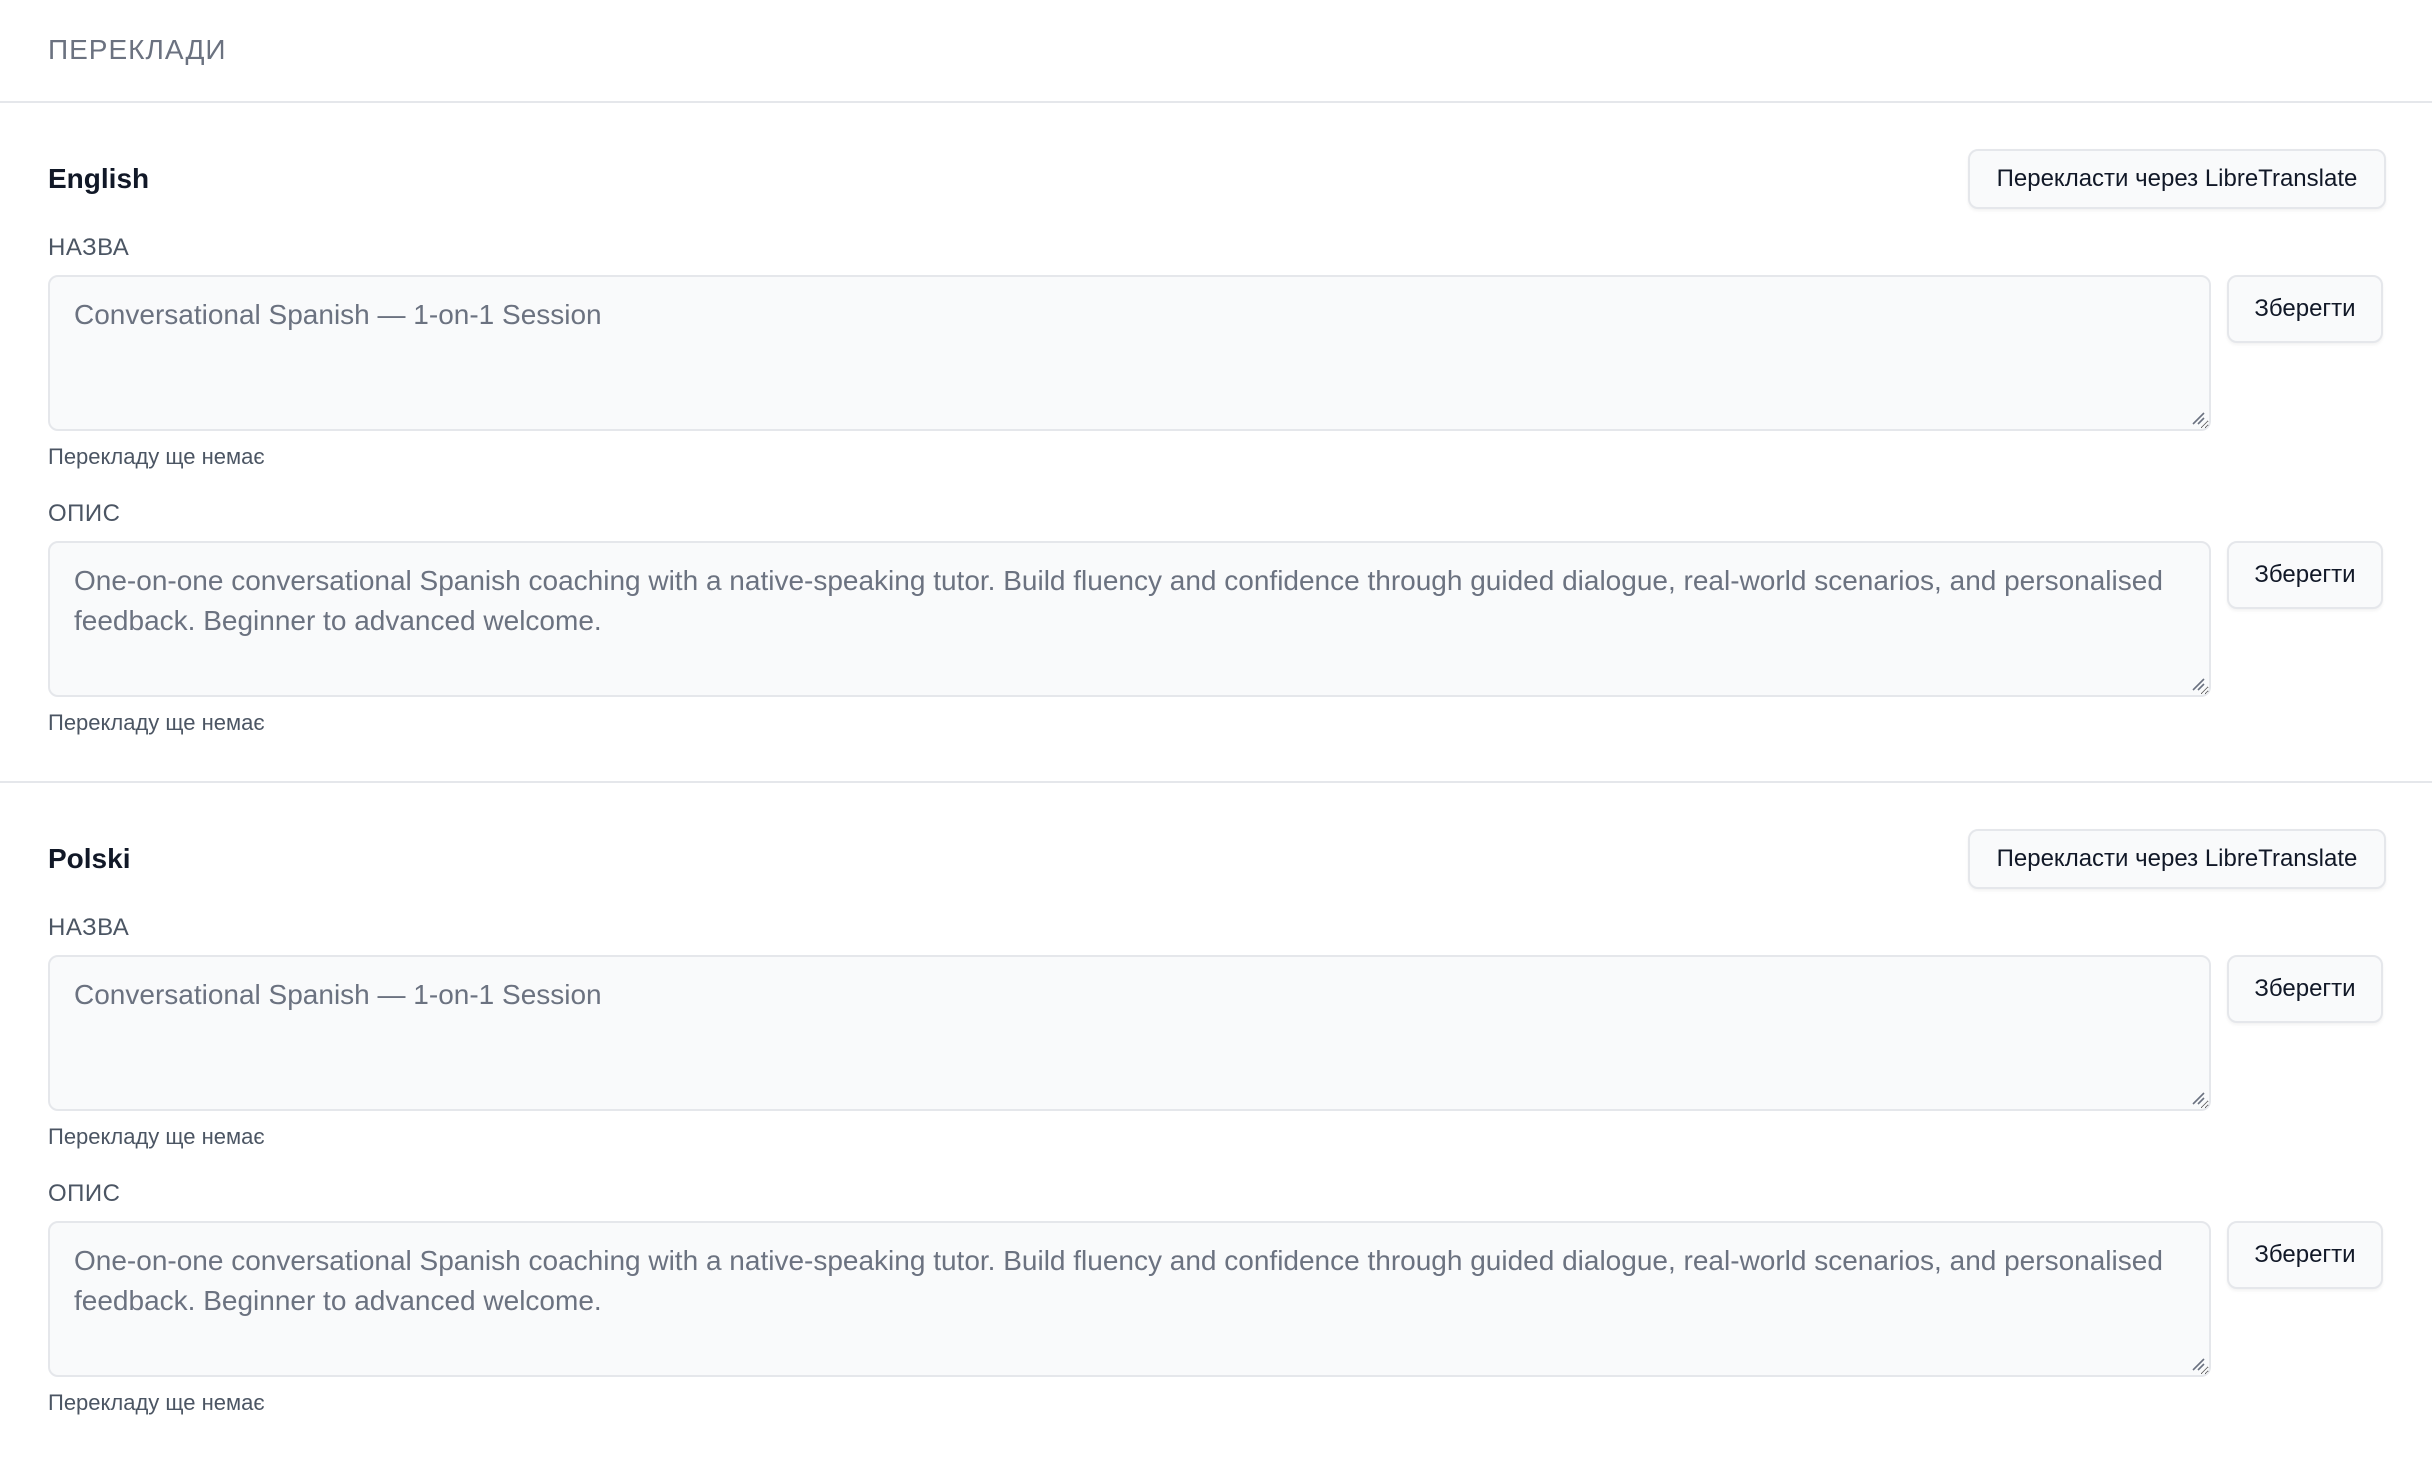  What do you see at coordinates (1217, 859) in the screenshot?
I see `language-header: Polski Перекласти через LibreTranslate` at bounding box center [1217, 859].